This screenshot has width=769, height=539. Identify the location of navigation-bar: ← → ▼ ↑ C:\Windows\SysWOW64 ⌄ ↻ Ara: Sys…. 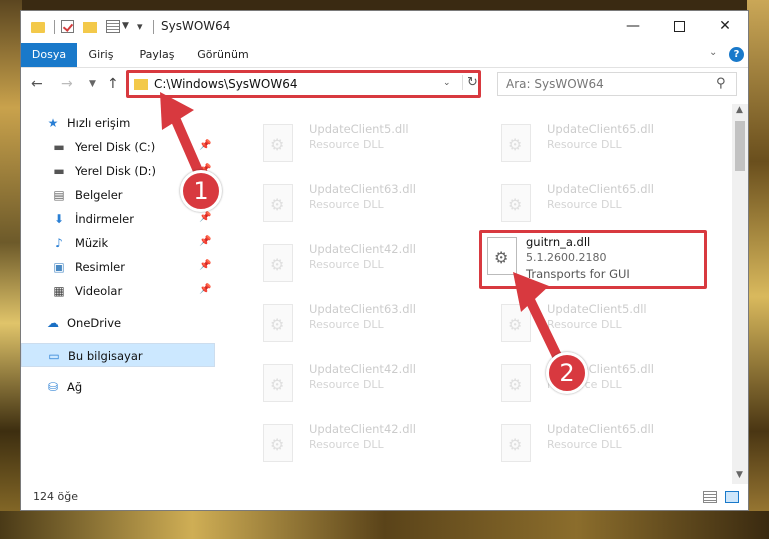
(384, 84).